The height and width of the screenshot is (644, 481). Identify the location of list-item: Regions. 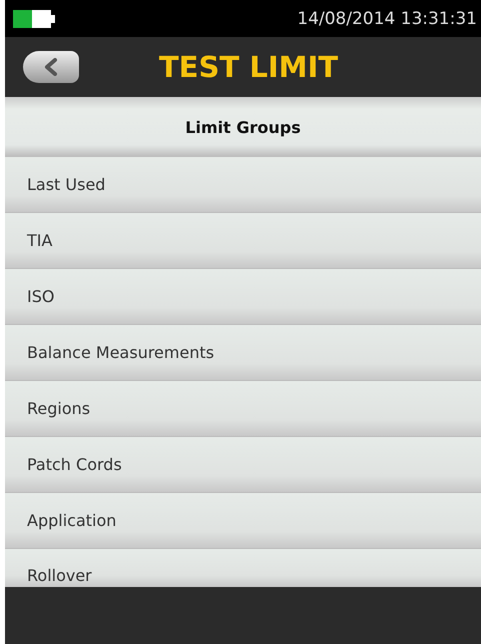
(243, 409).